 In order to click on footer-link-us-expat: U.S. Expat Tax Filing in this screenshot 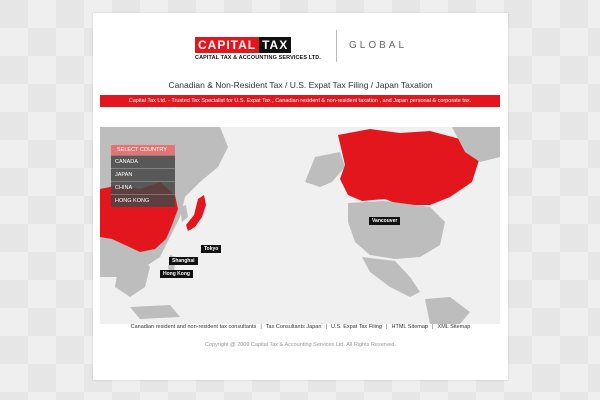, I will do `click(356, 327)`.